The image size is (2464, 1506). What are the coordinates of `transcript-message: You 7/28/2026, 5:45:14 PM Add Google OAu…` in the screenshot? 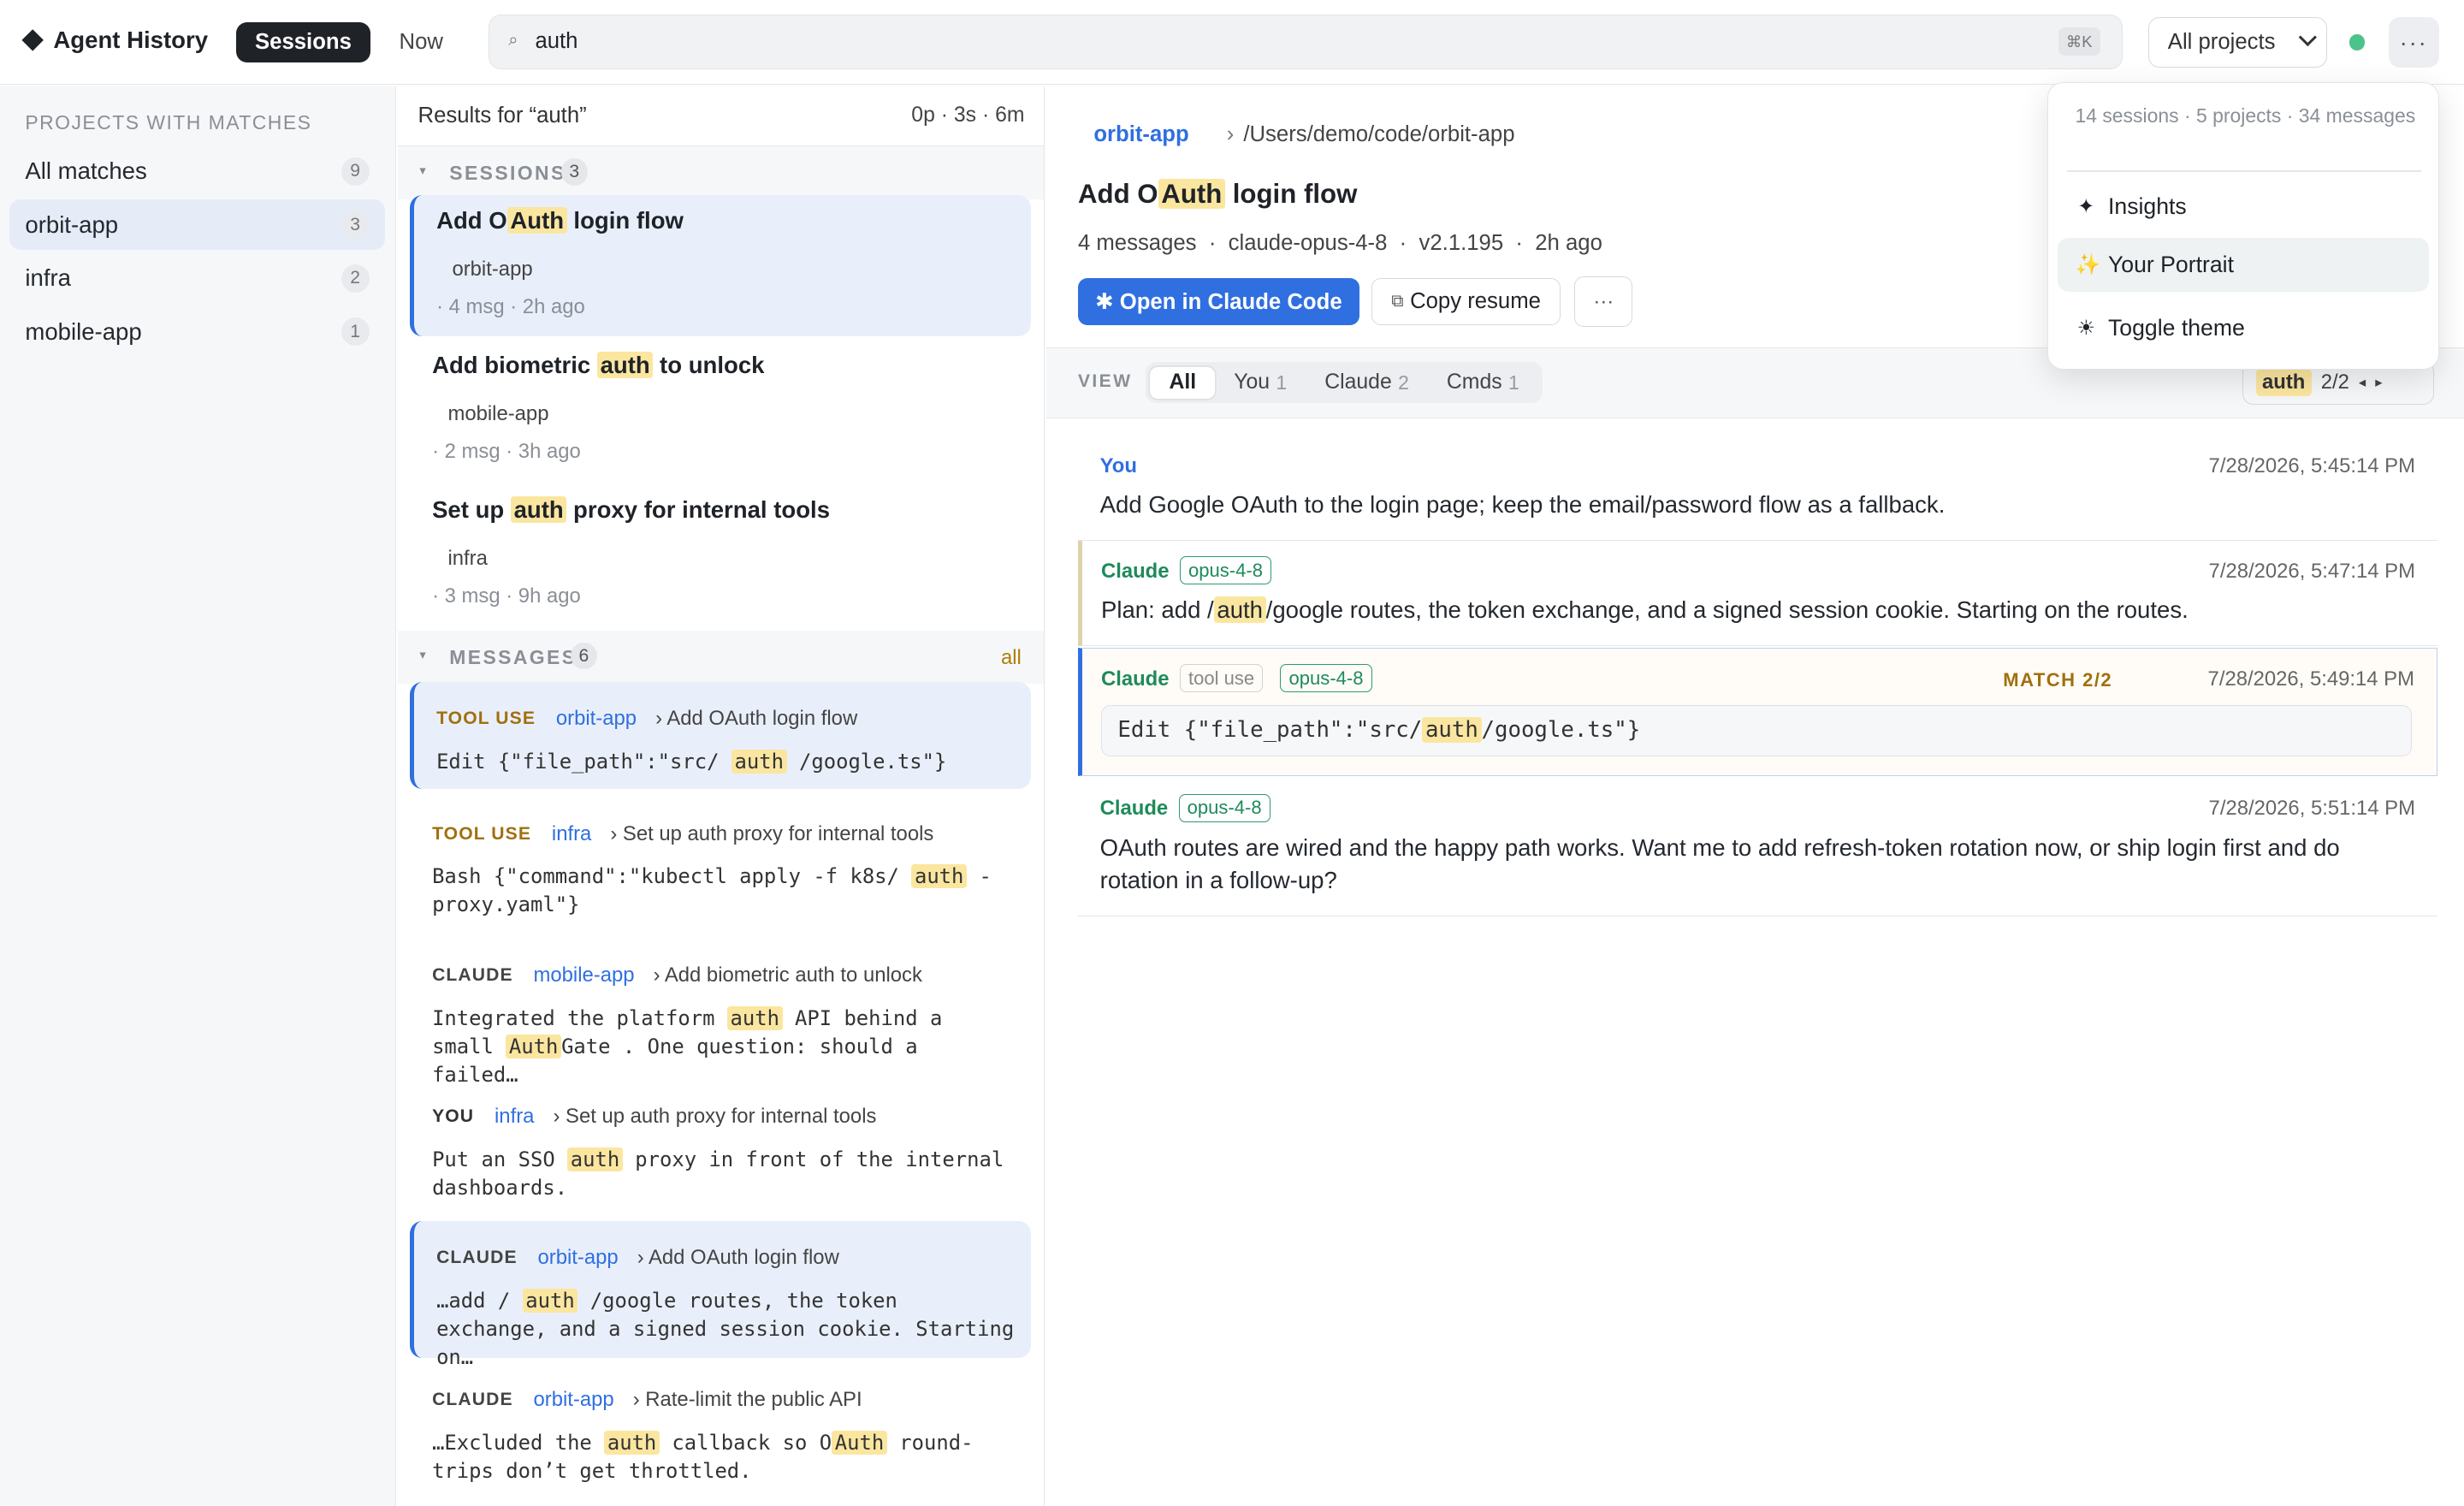 It's located at (1757, 480).